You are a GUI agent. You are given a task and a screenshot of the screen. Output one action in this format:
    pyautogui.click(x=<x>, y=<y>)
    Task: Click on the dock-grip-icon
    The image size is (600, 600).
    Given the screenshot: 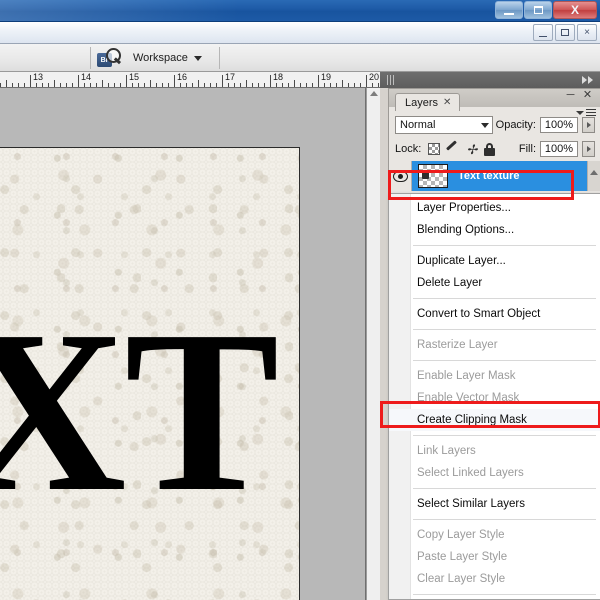 What is the action you would take?
    pyautogui.click(x=391, y=80)
    